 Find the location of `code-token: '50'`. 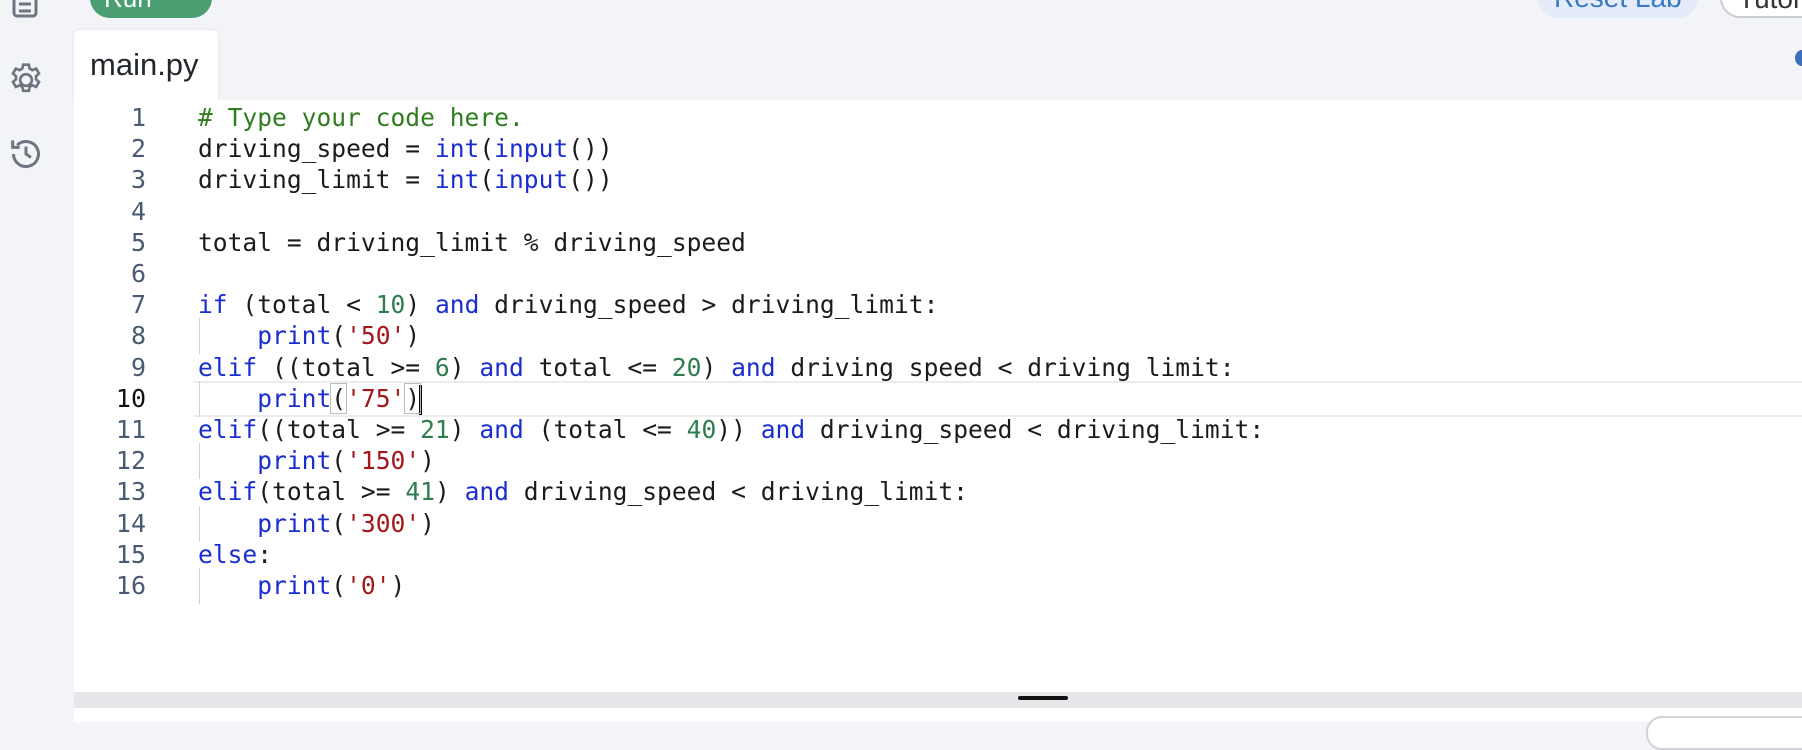

code-token: '50' is located at coordinates (376, 336).